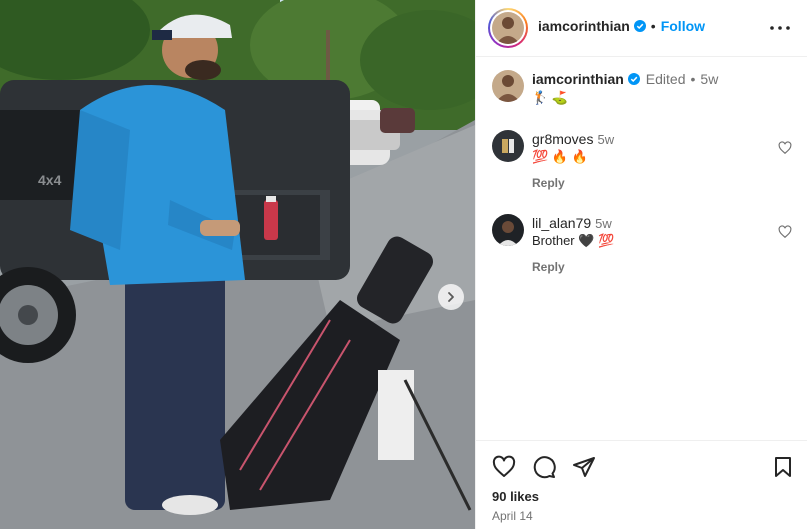 The image size is (807, 529). I want to click on caption-meta-row: iamcorinthian Edited • 5w, so click(625, 79).